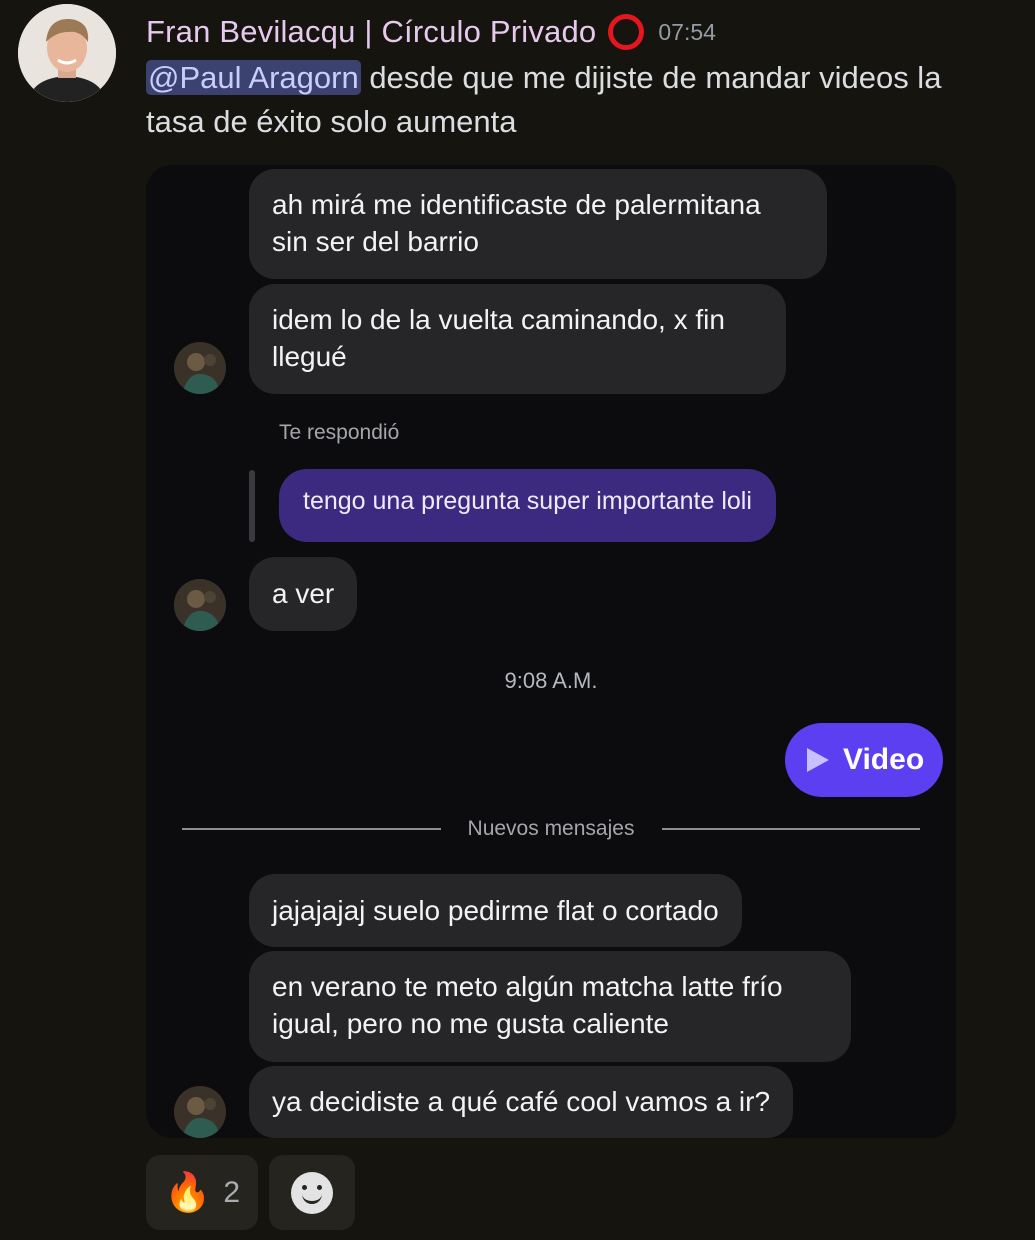 The height and width of the screenshot is (1240, 1035). I want to click on status-ring-icon, so click(626, 32).